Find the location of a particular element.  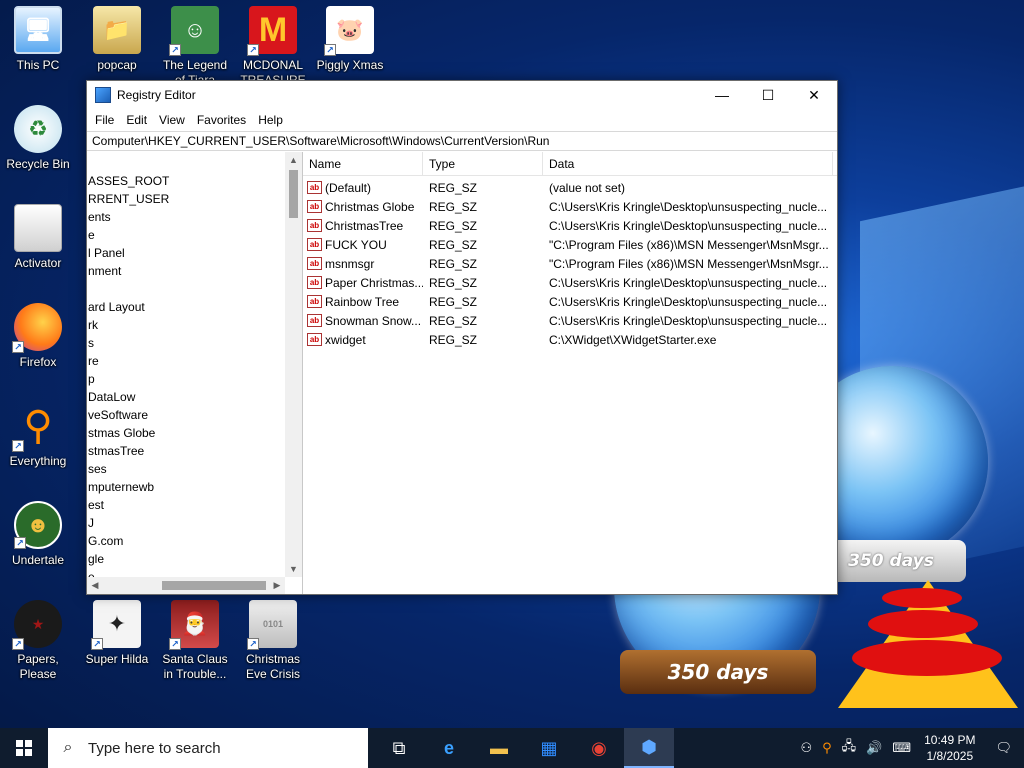

tree-item: stmasTree is located at coordinates (186, 451).